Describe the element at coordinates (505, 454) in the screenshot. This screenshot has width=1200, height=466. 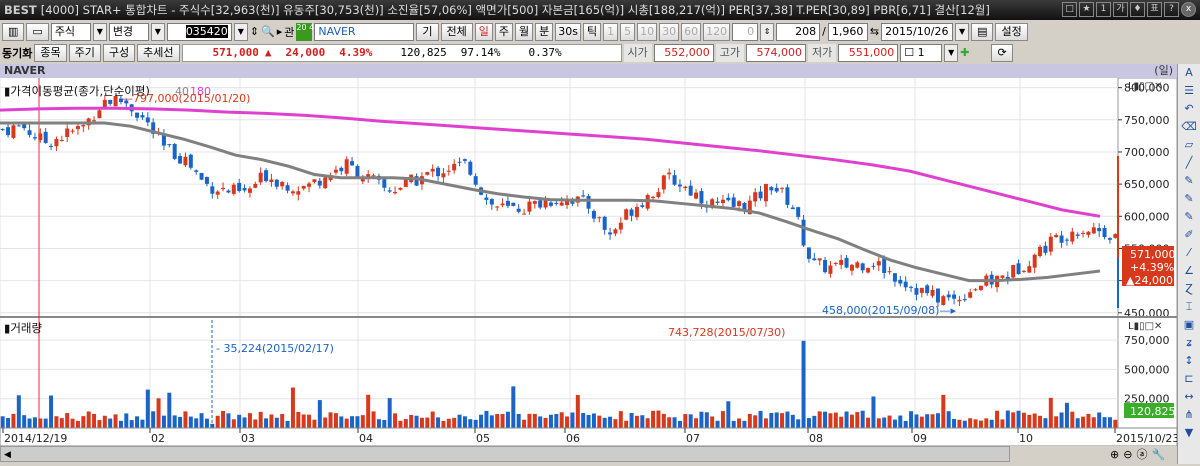
I see `horizontal-scrollbar: ◀` at that location.